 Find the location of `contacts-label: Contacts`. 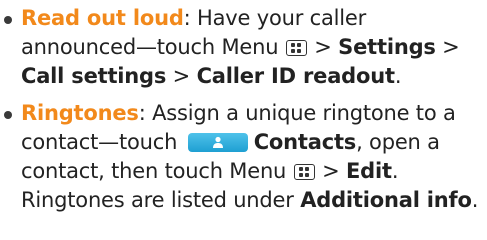

contacts-label: Contacts is located at coordinates (305, 142).